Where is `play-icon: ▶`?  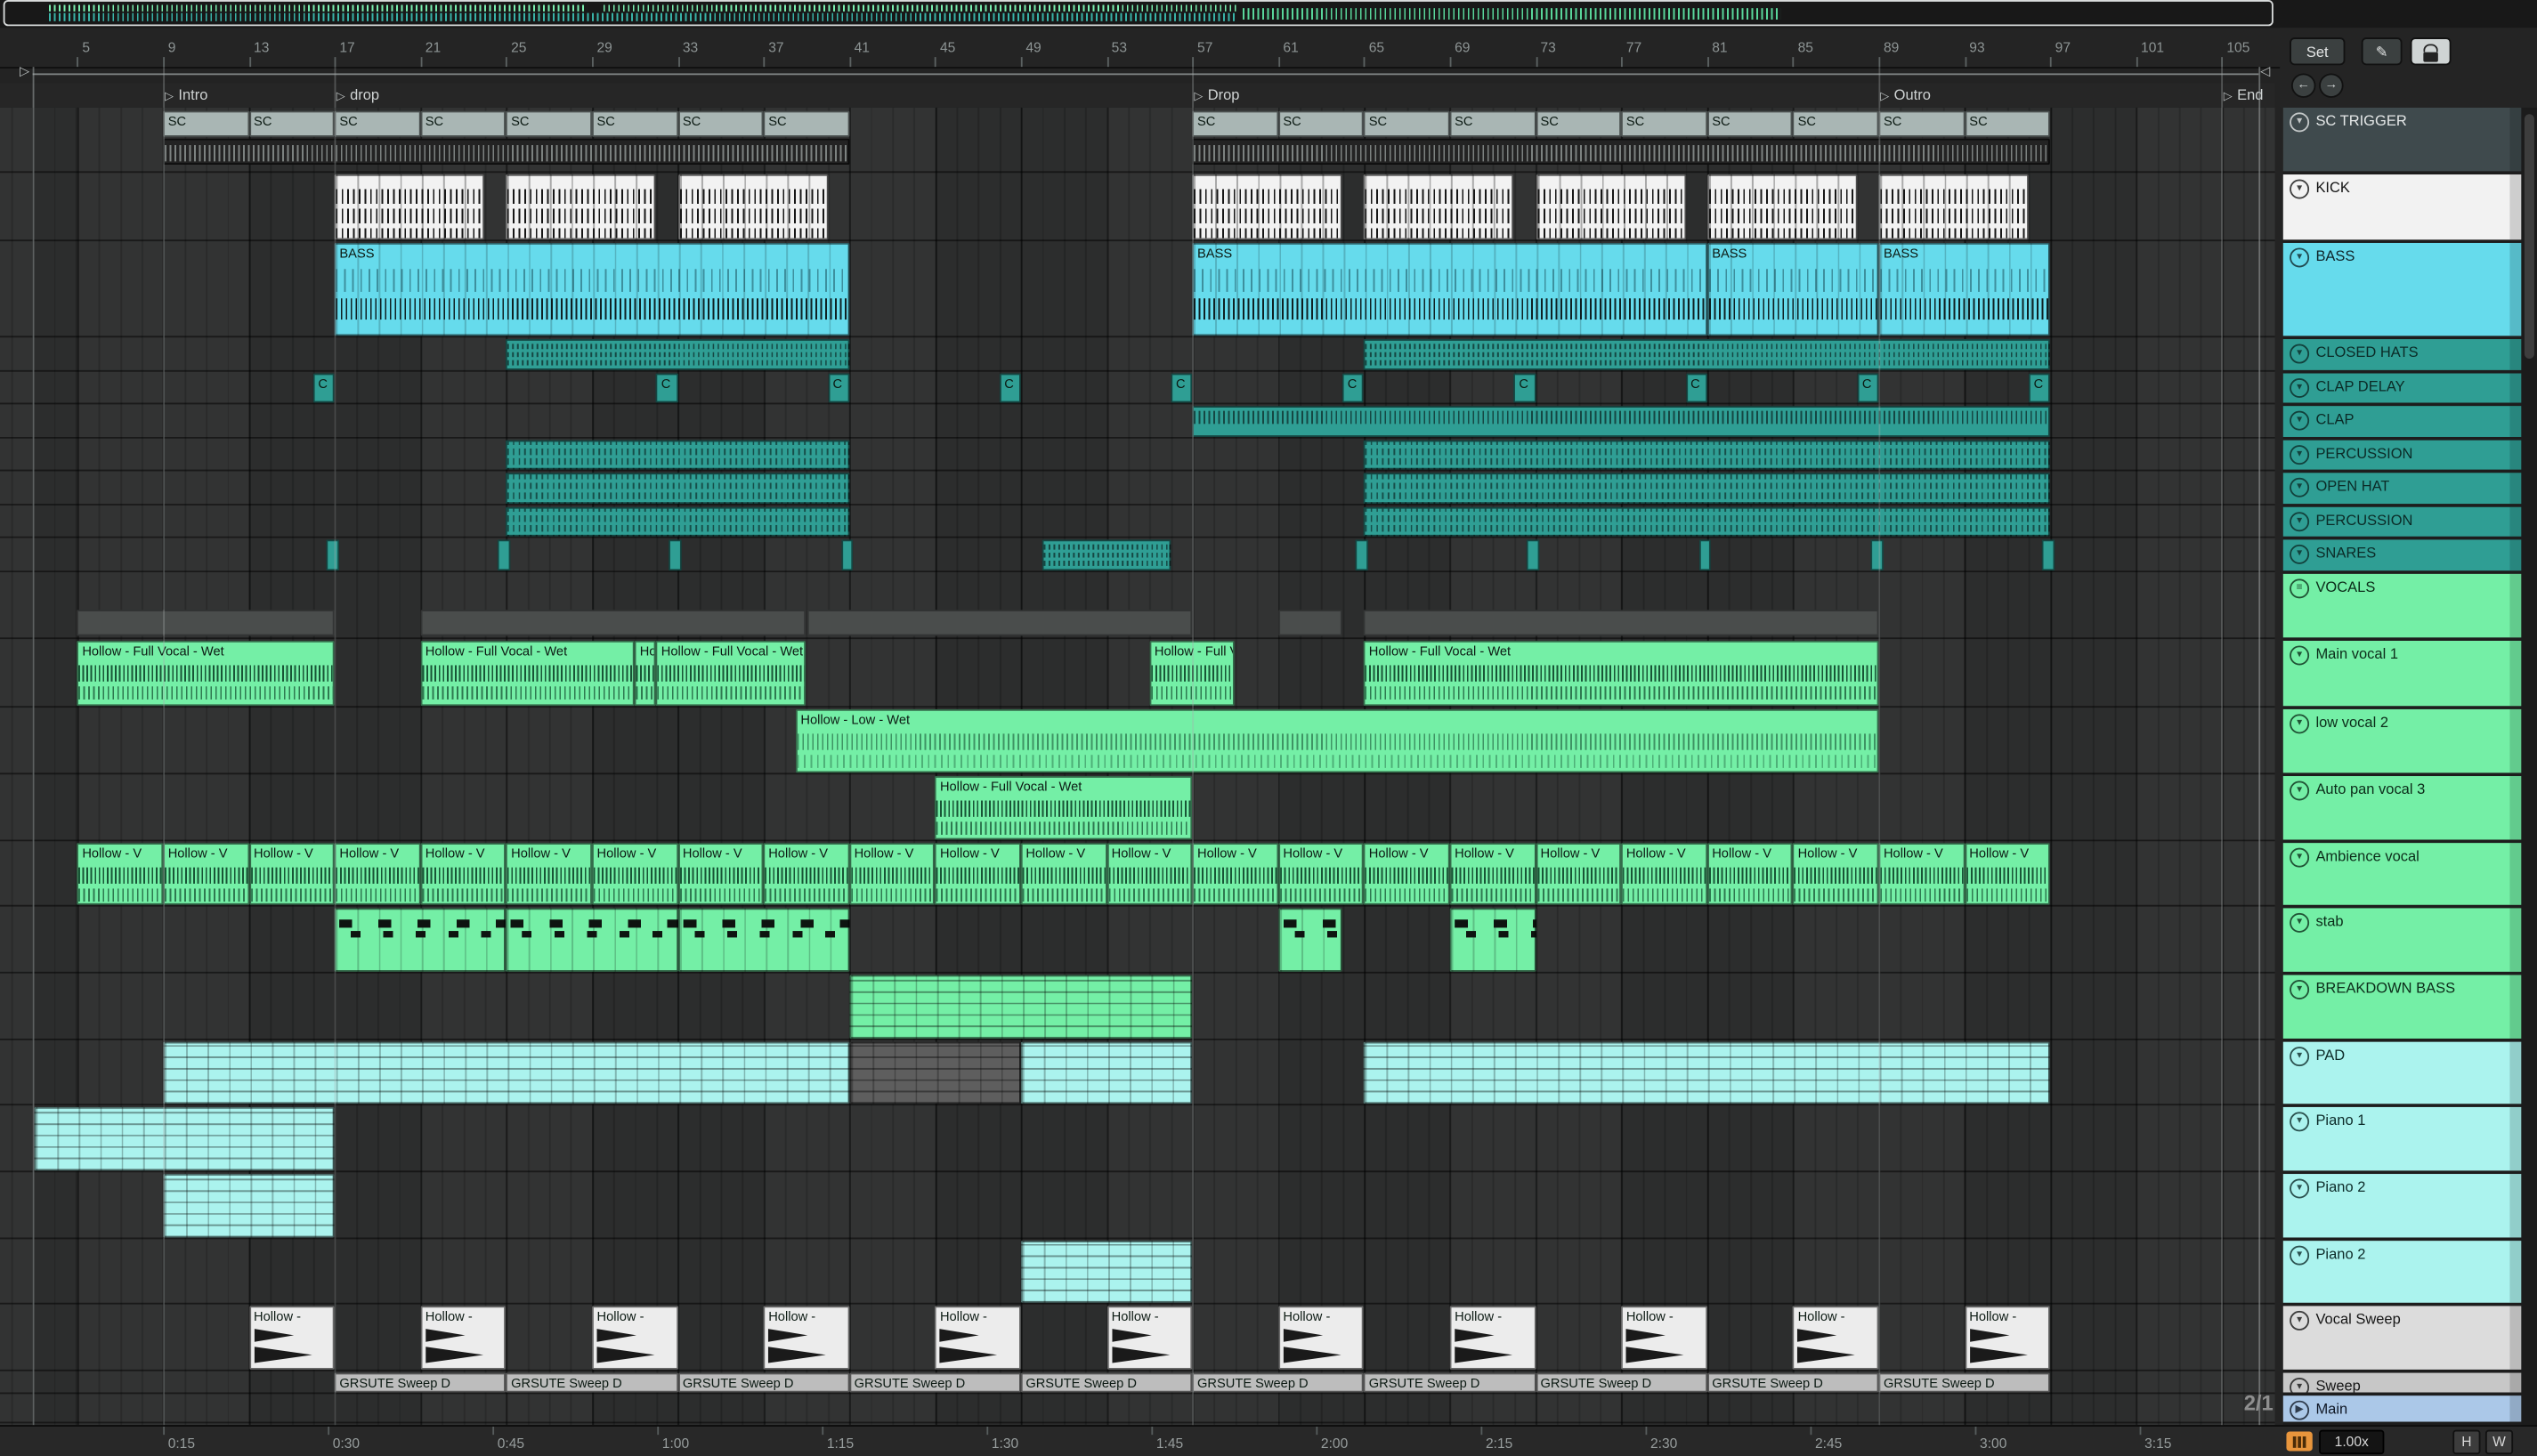
play-icon: ▶ is located at coordinates (2300, 1410).